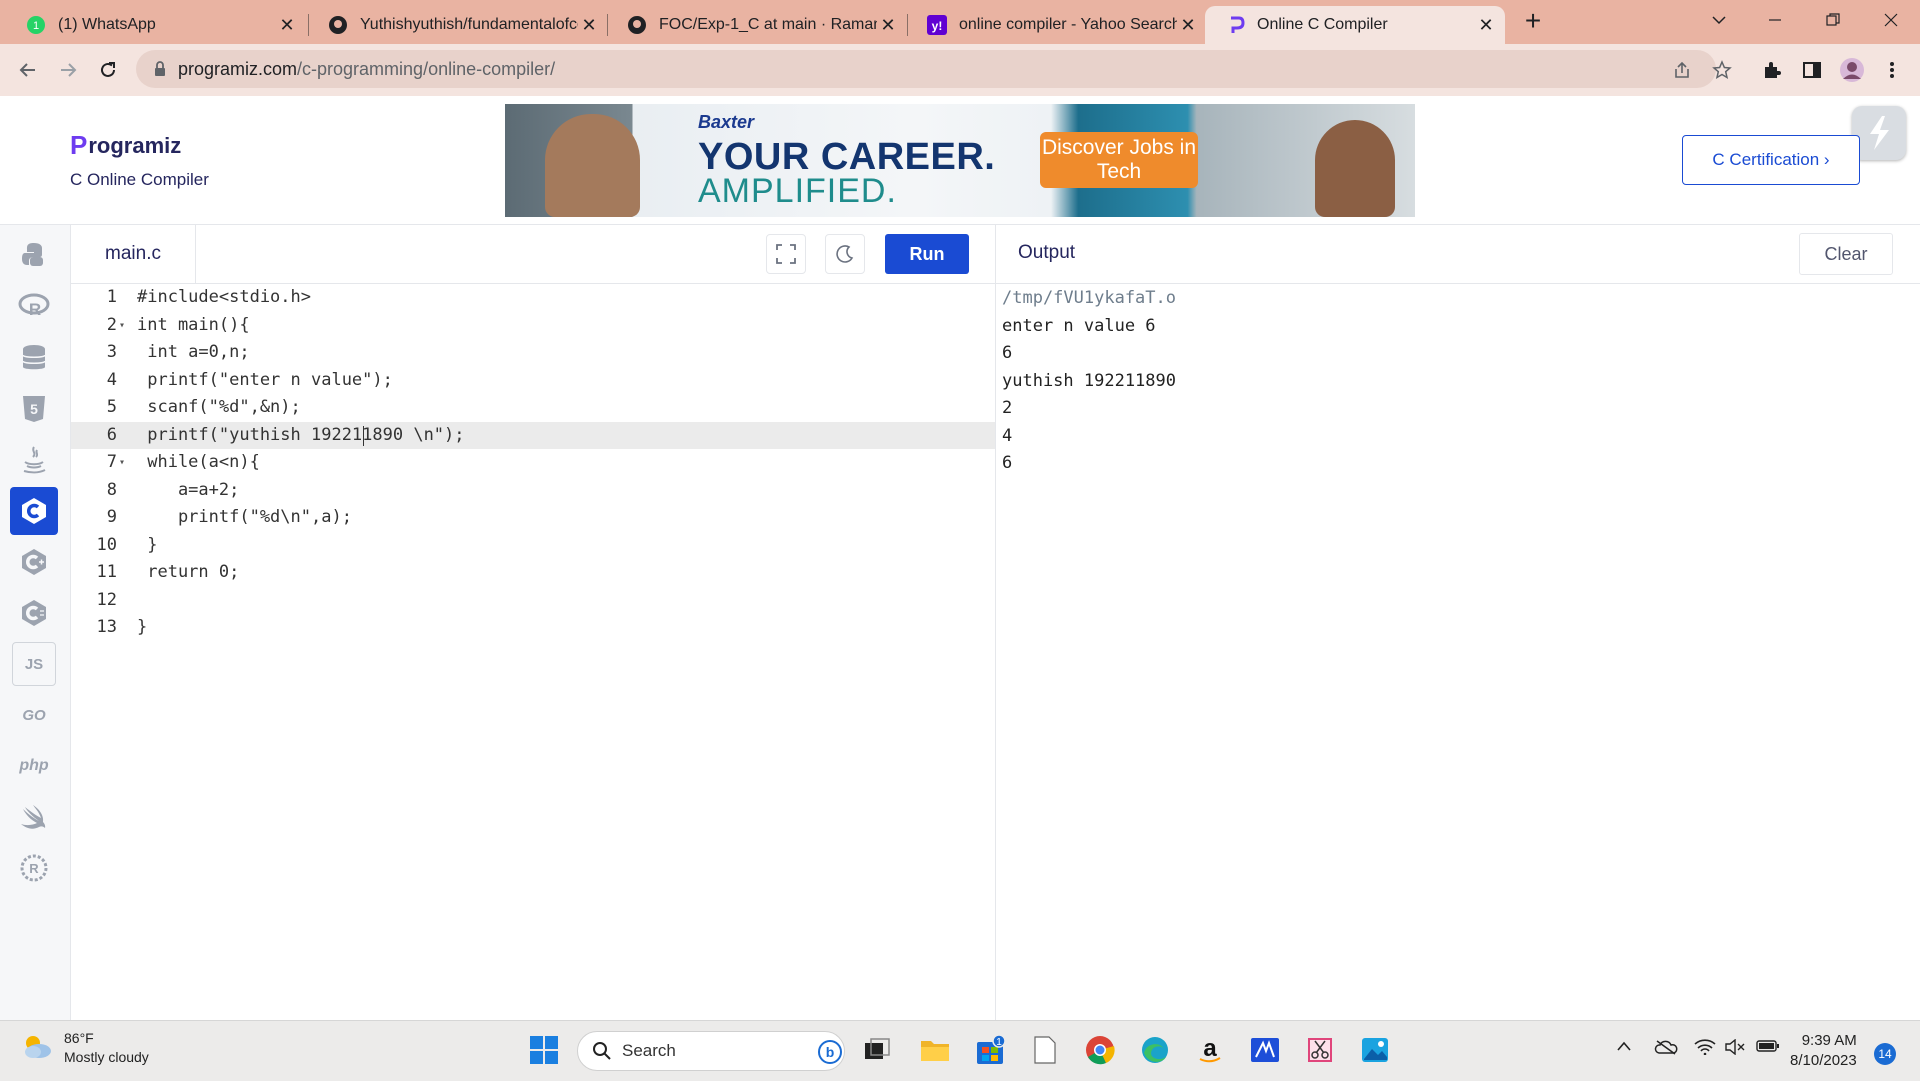 The width and height of the screenshot is (1920, 1081). What do you see at coordinates (1768, 1047) in the screenshot?
I see `battery-icon` at bounding box center [1768, 1047].